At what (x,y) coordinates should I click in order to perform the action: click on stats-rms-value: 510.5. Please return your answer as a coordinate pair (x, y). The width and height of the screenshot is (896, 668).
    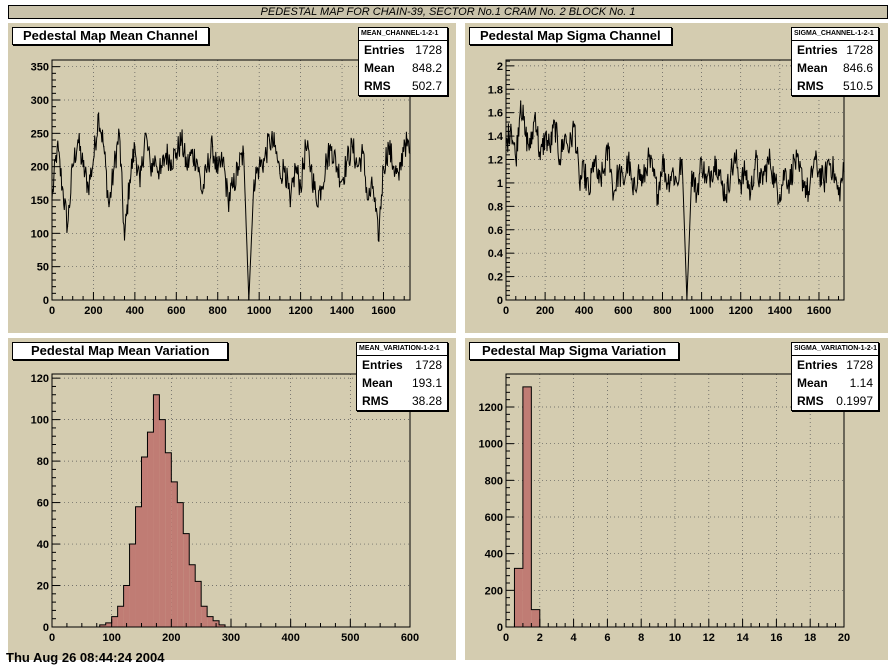
    Looking at the image, I should click on (857, 86).